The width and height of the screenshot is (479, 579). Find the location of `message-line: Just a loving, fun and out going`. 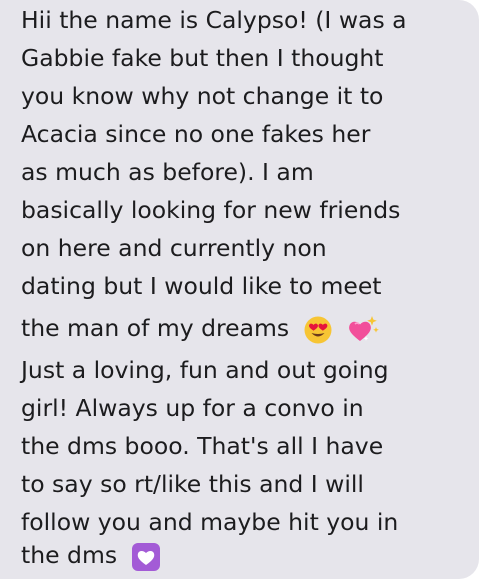

message-line: Just a loving, fun and out going is located at coordinates (205, 370).